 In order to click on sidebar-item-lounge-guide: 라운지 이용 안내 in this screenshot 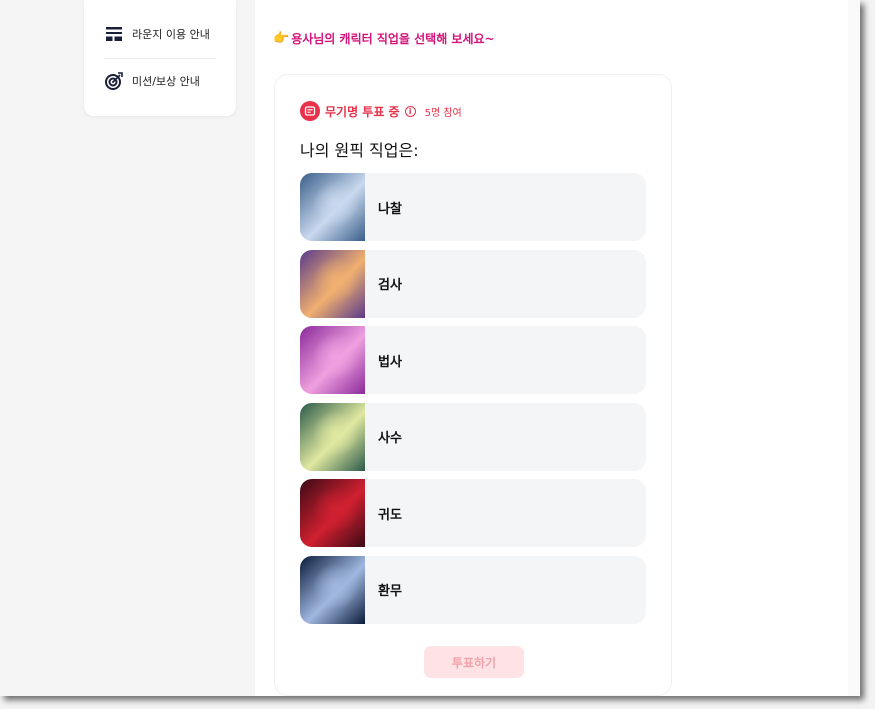, I will do `click(157, 34)`.